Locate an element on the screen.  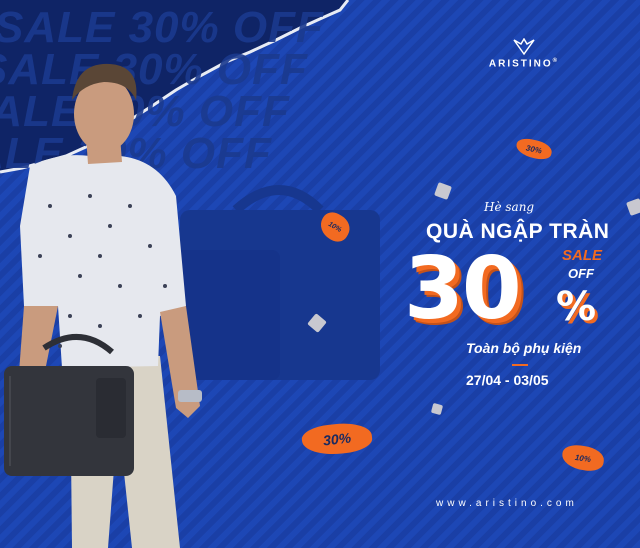
subline: Toàn bộ phụ kiện is located at coordinates (524, 348).